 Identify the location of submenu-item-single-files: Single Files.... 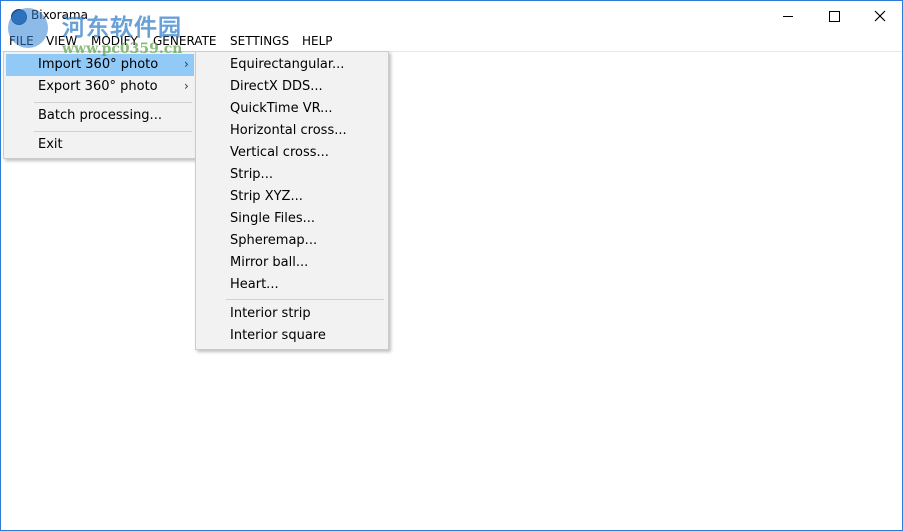
(292, 219).